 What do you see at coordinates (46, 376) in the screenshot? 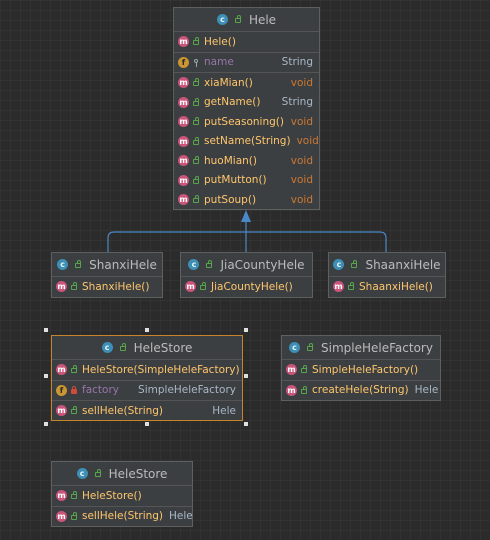
I see `resize-handle-left` at bounding box center [46, 376].